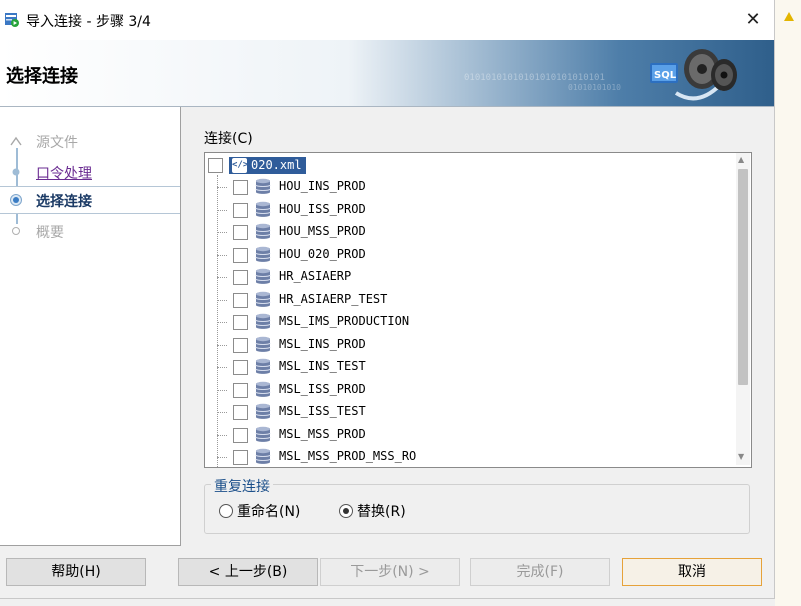 Image resolution: width=801 pixels, height=606 pixels. What do you see at coordinates (665, 75) in the screenshot?
I see `svg-text: SQL` at bounding box center [665, 75].